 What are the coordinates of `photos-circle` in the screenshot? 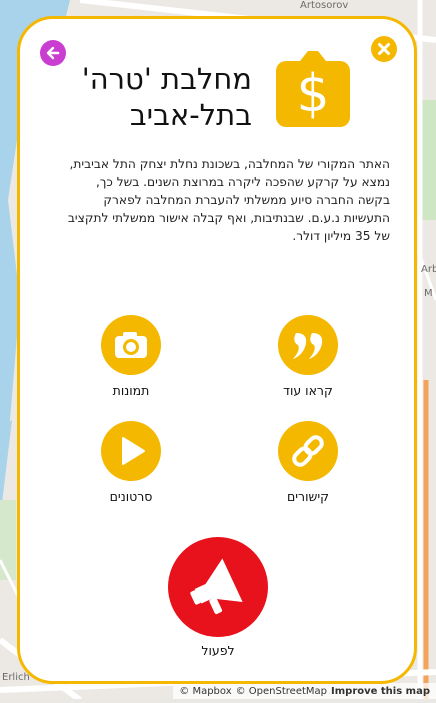 It's located at (131, 345).